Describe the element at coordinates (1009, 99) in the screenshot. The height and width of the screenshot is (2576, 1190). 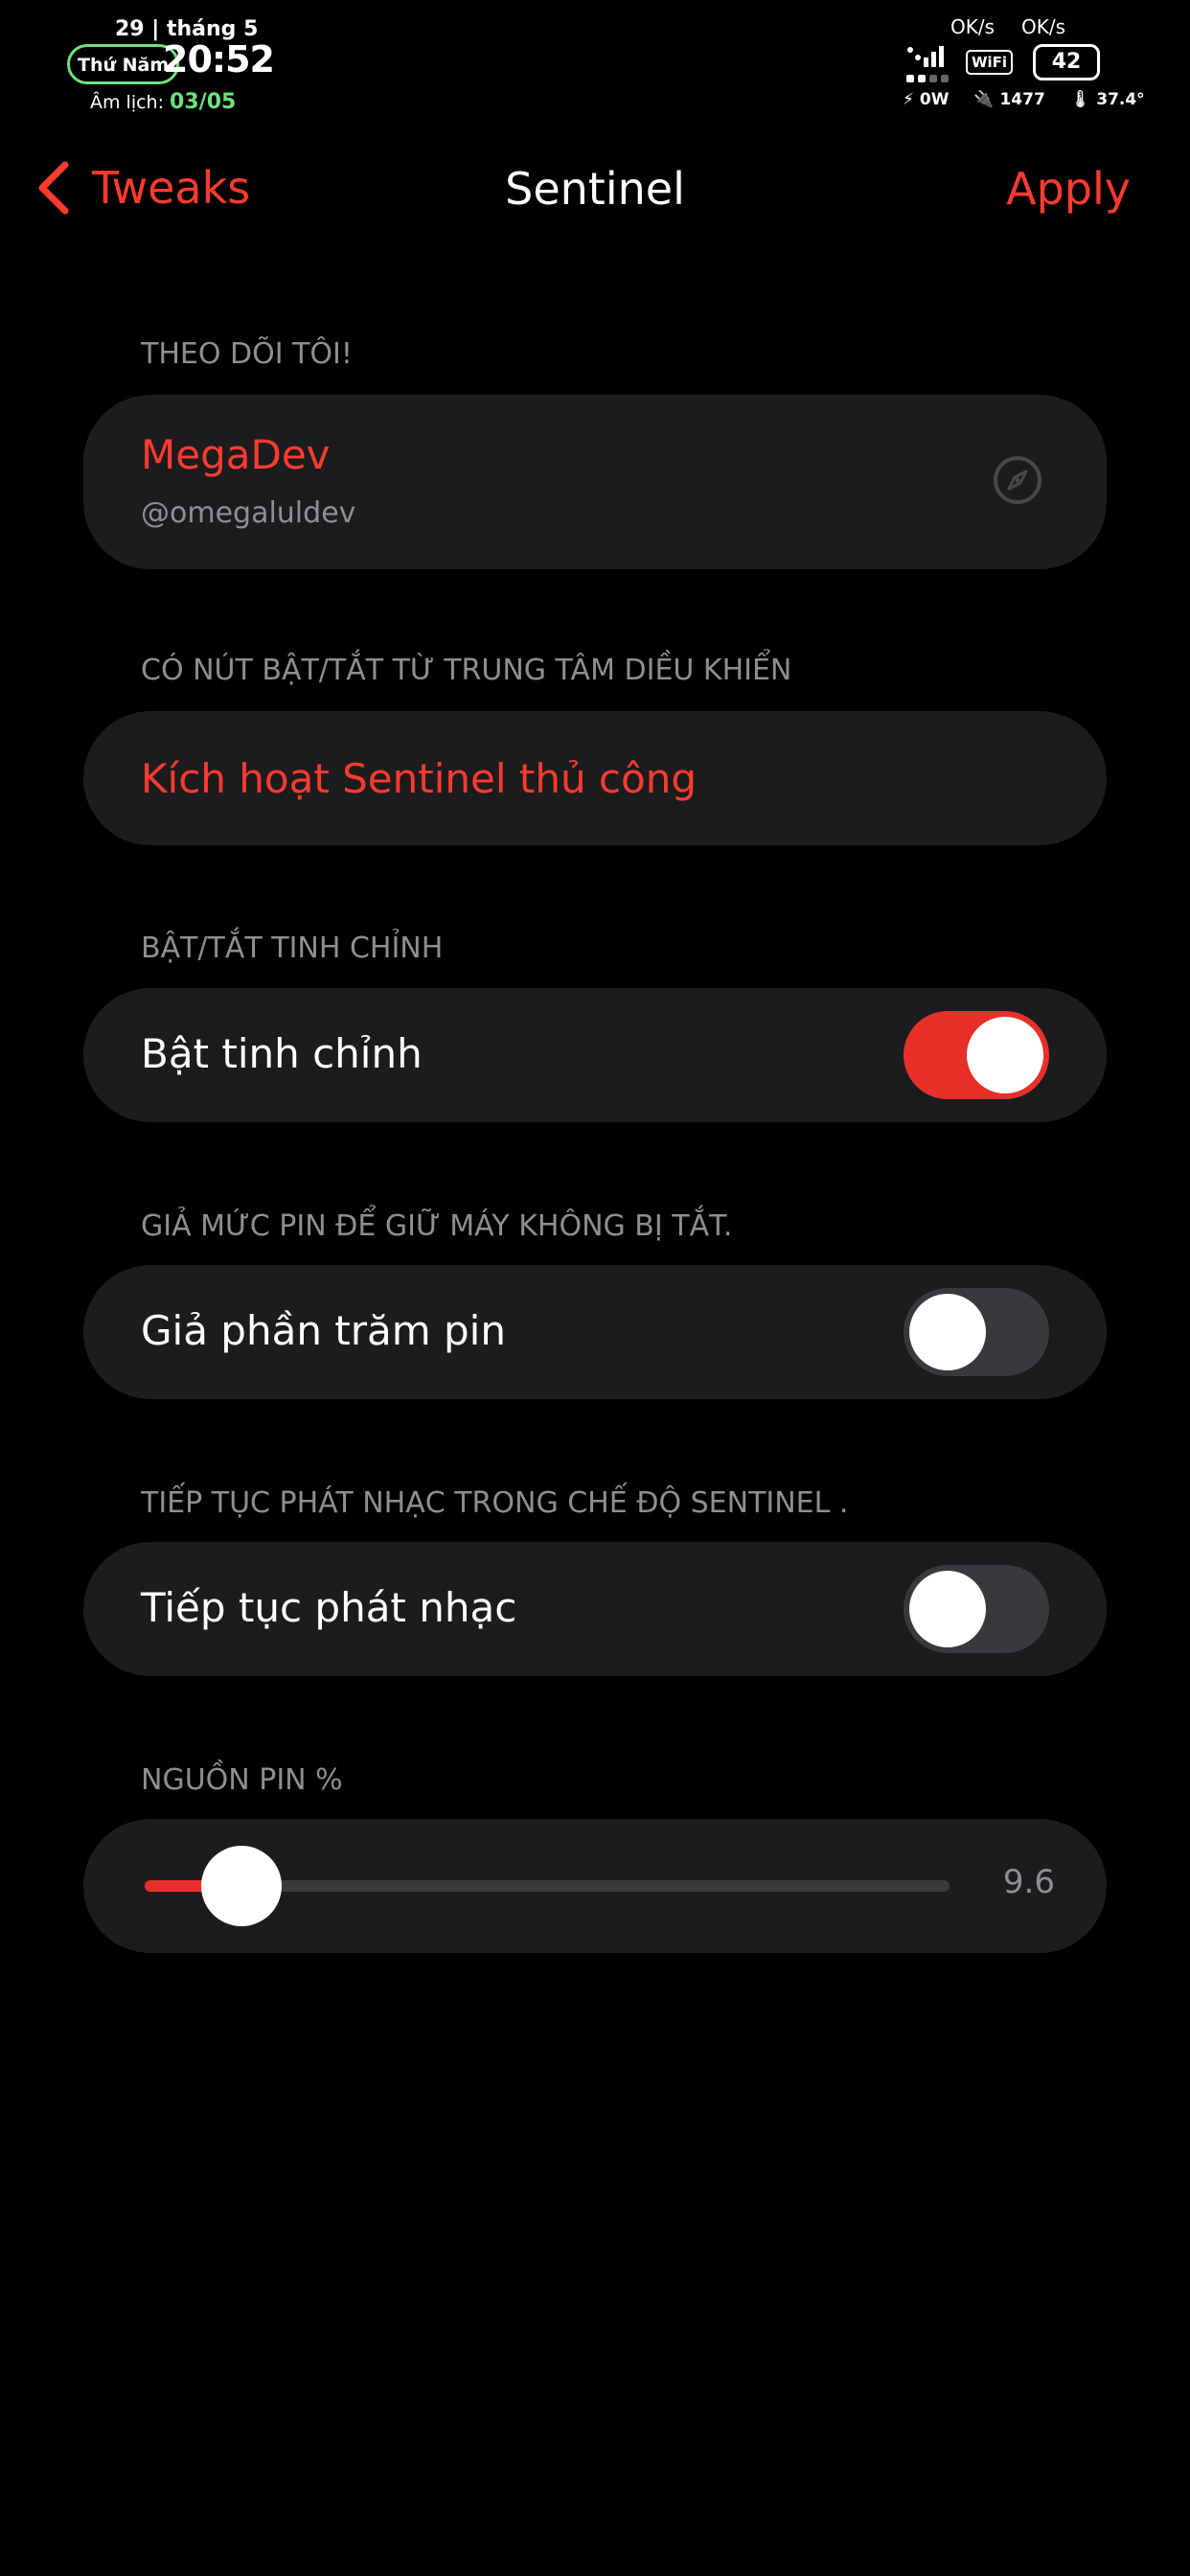
I see `battery-cycles-value: 🔌 1477` at that location.